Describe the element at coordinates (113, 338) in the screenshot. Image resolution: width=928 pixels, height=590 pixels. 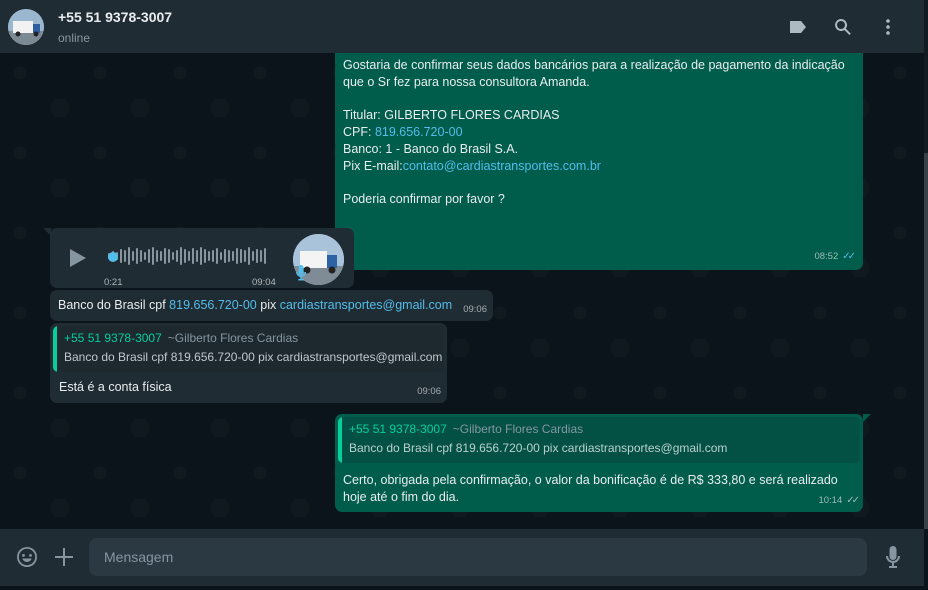
I see `quote-author-number: +55 51 9378-3007` at that location.